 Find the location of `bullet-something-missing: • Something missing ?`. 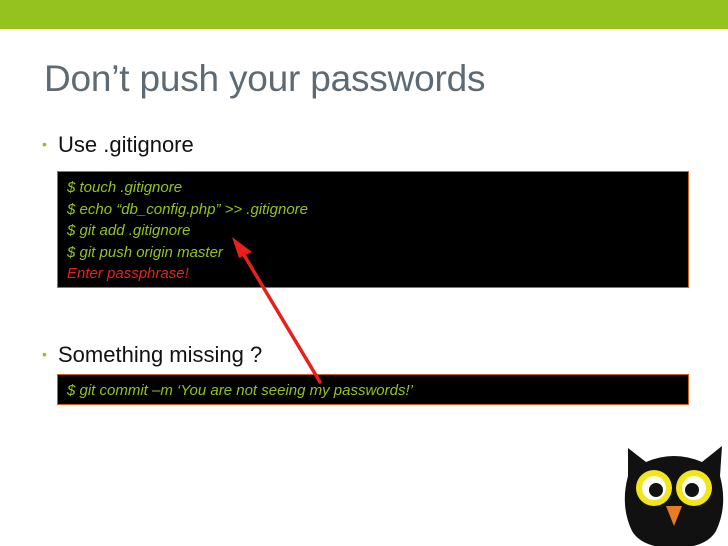

bullet-something-missing: • Something missing ? is located at coordinates (152, 355).